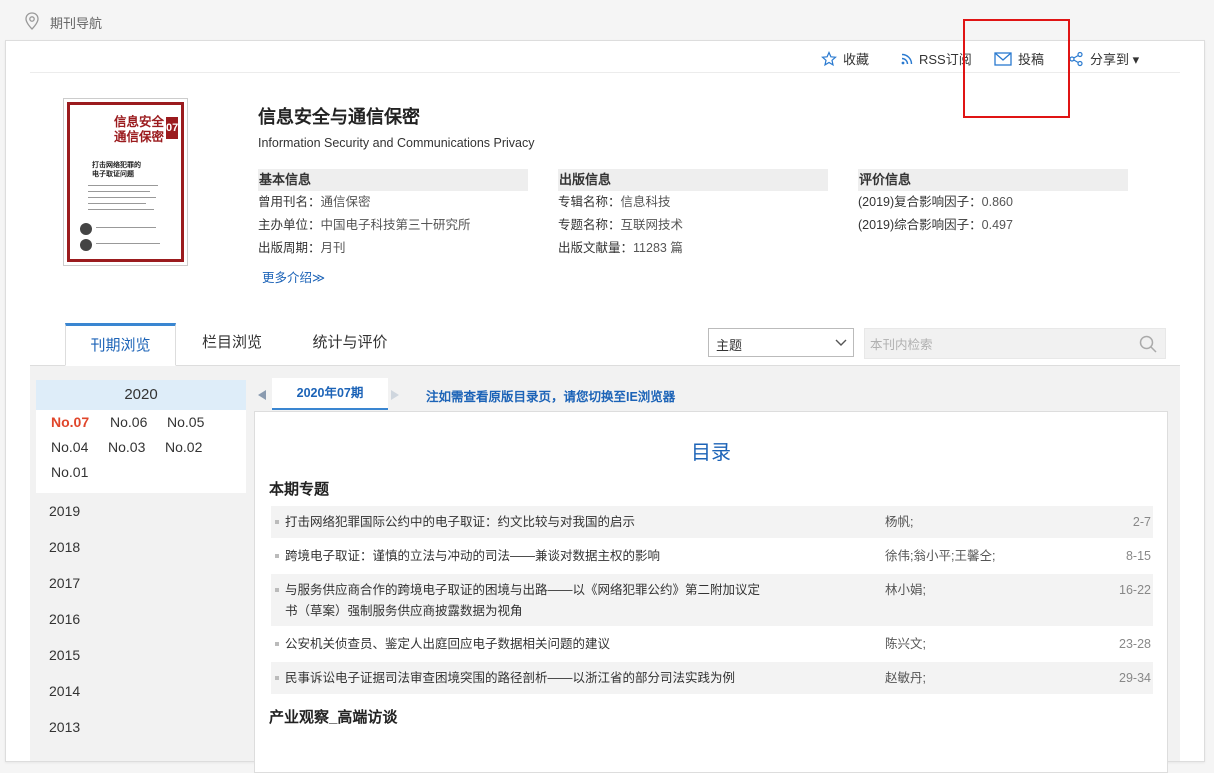 This screenshot has width=1214, height=773. Describe the element at coordinates (472, 556) in the screenshot. I see `article-title: 跨境电子取证：谨慎的立法与冲动的司法——兼谈对数据主权的影响` at that location.